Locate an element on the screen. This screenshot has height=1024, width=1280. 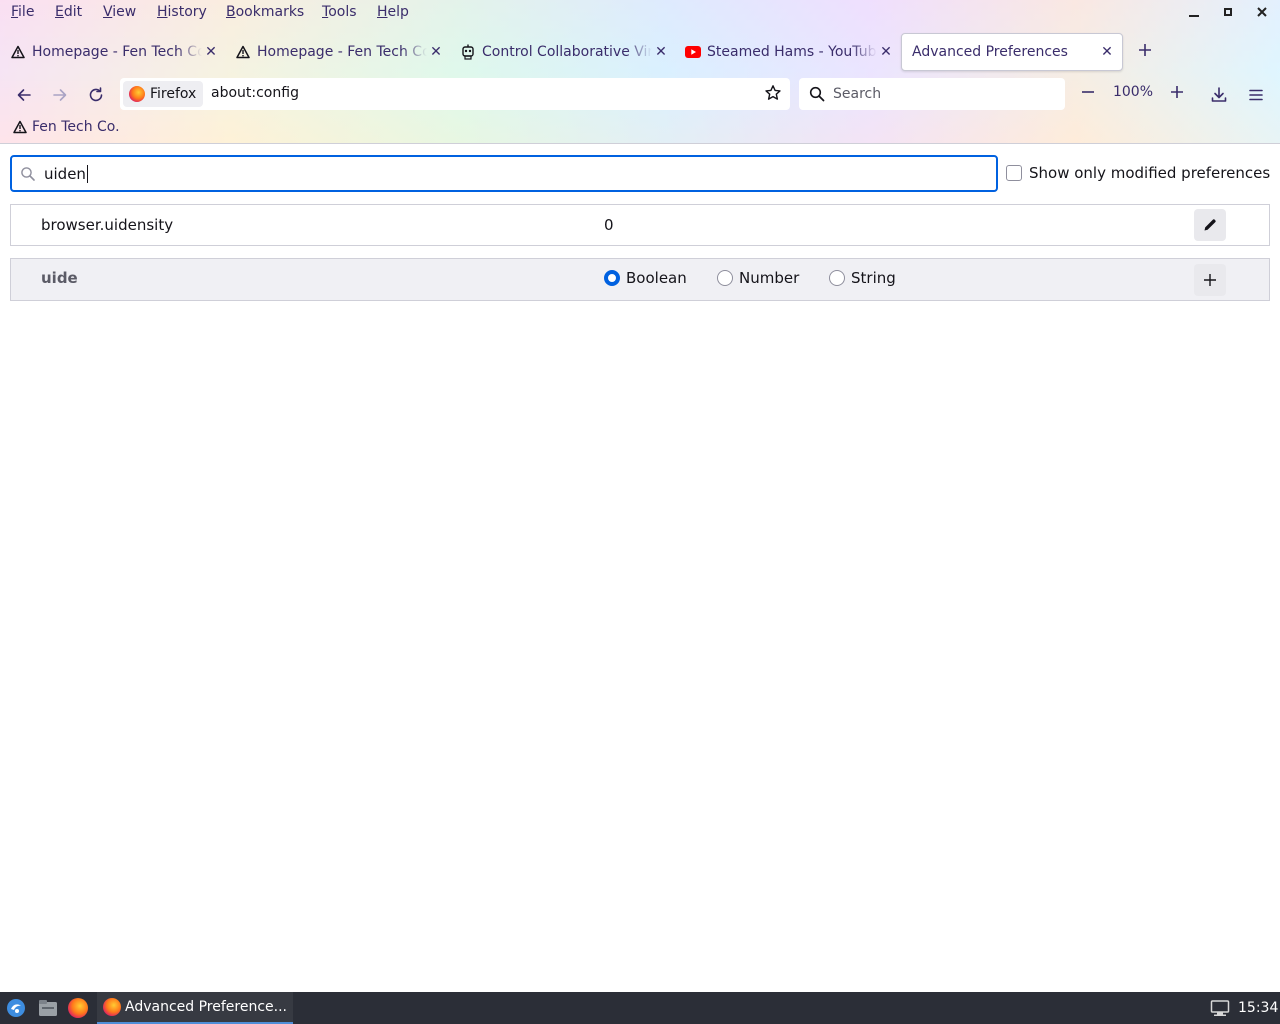
zoom-out-button is located at coordinates (1088, 93).